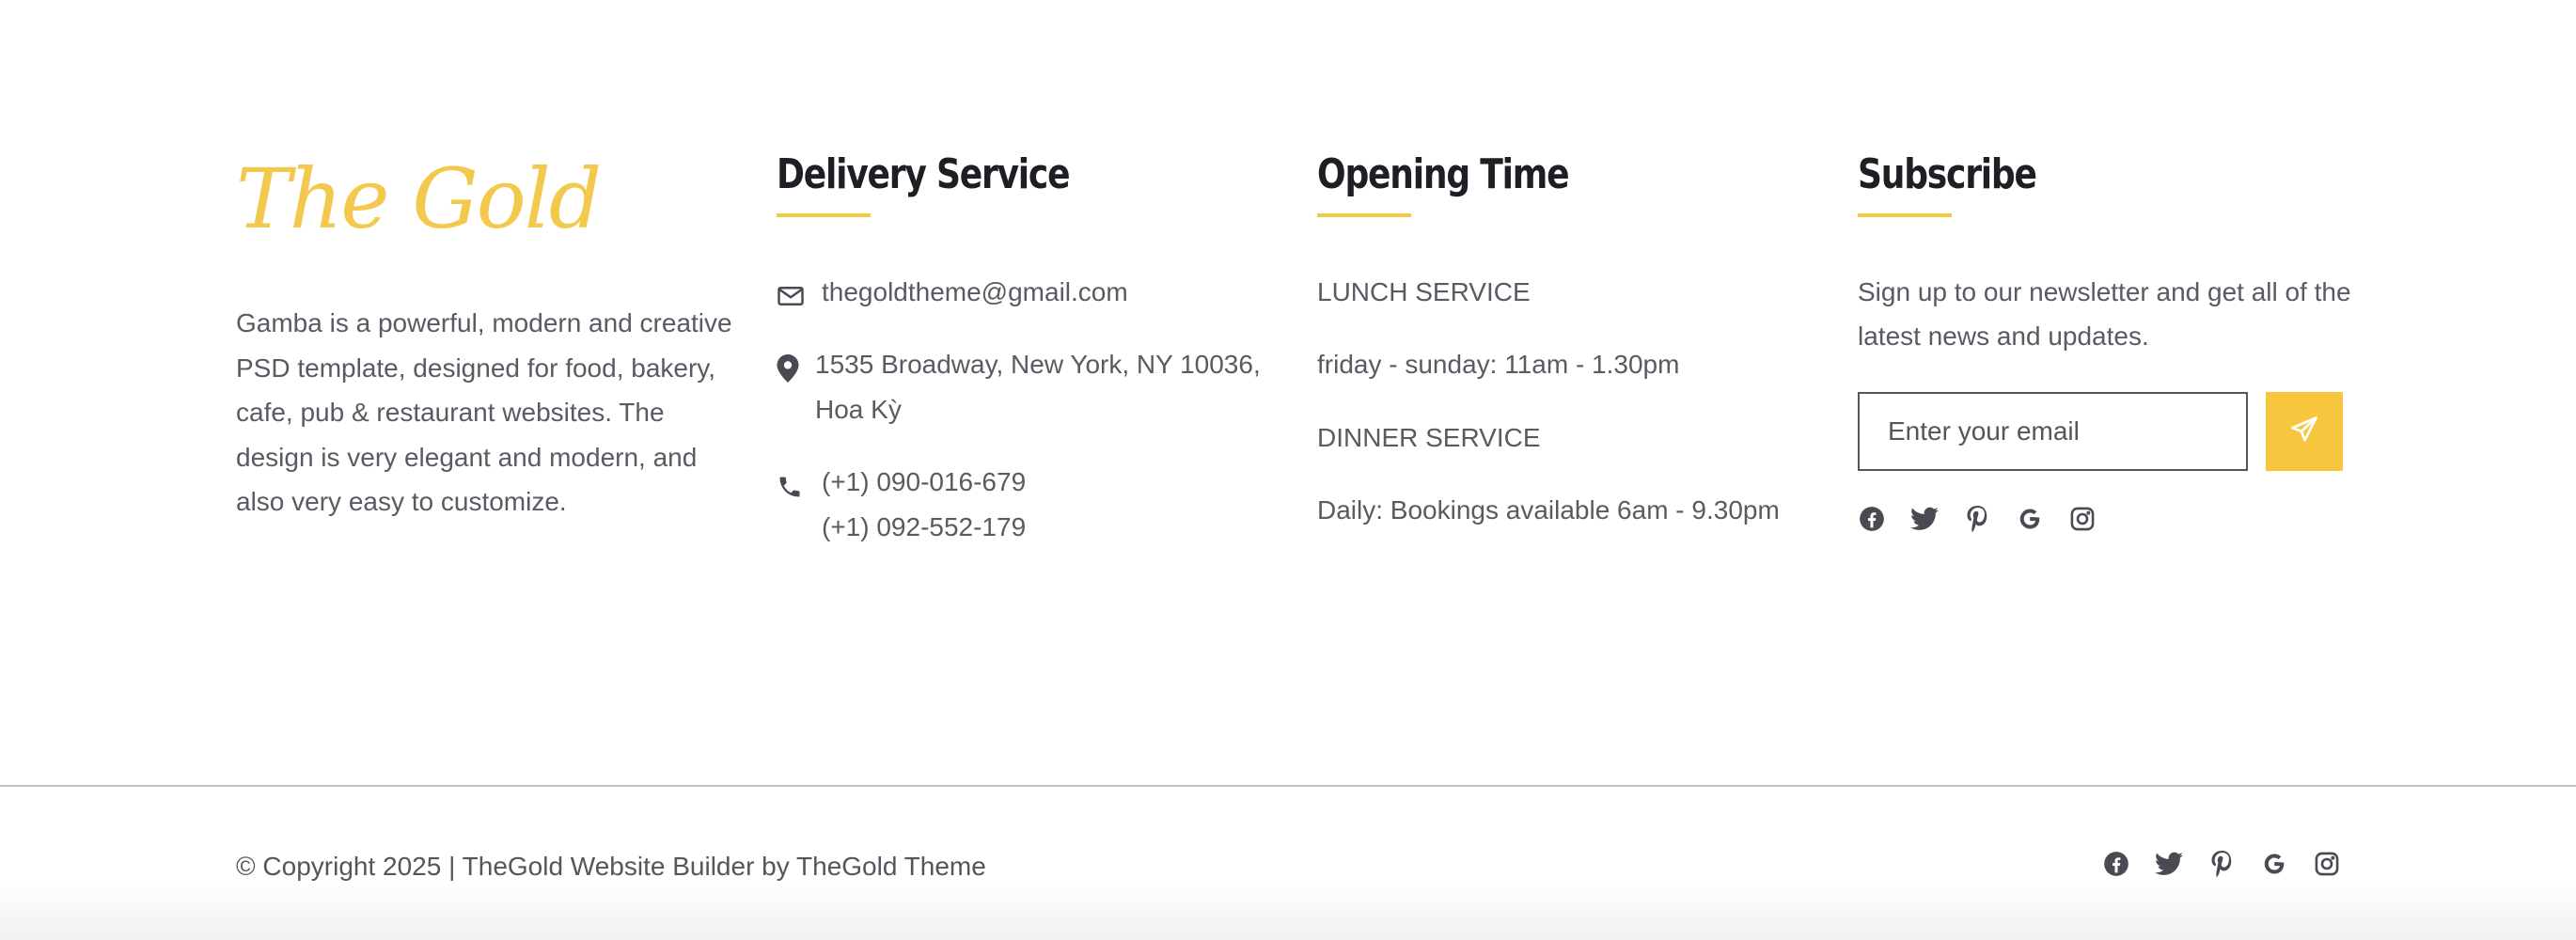 This screenshot has height=940, width=2576. Describe the element at coordinates (1499, 365) in the screenshot. I see `opening-item: friday - sunday: 11am - 1.30pm` at that location.